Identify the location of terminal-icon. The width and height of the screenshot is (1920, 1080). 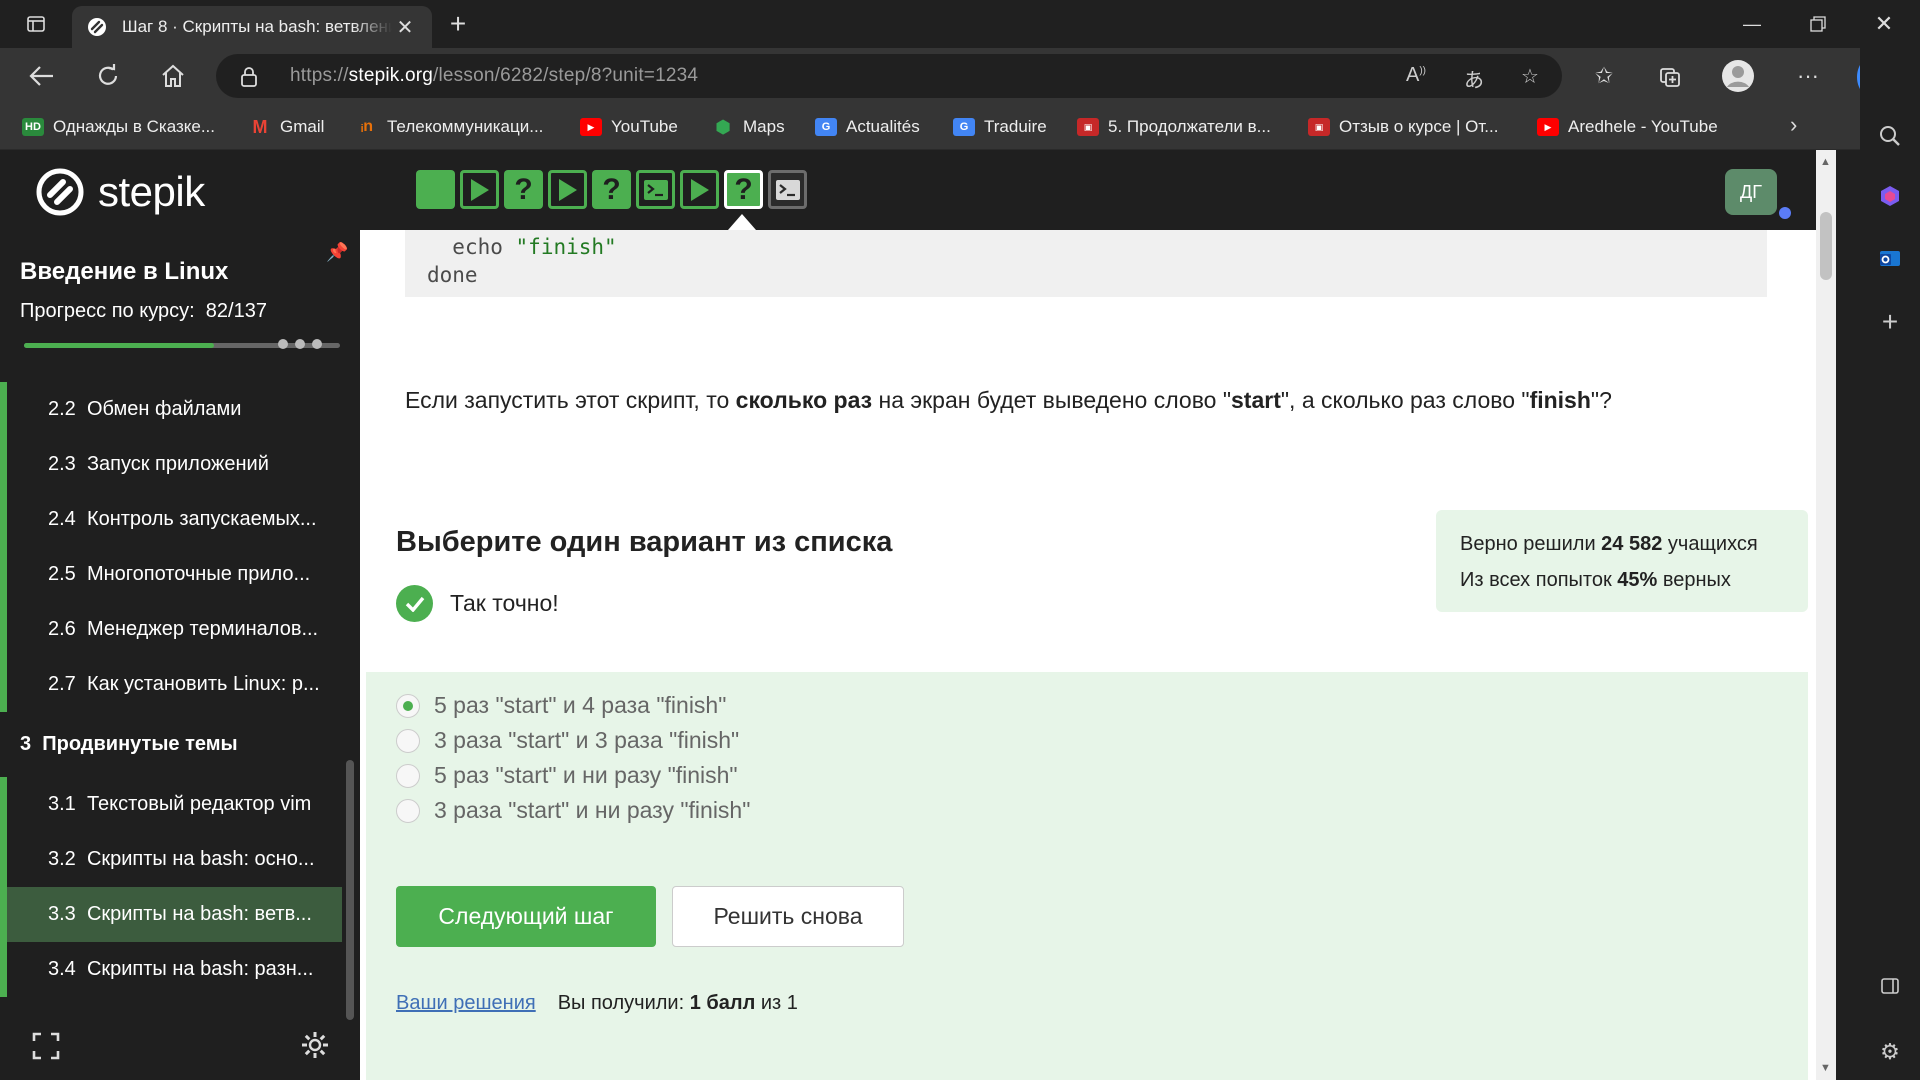
(787, 189).